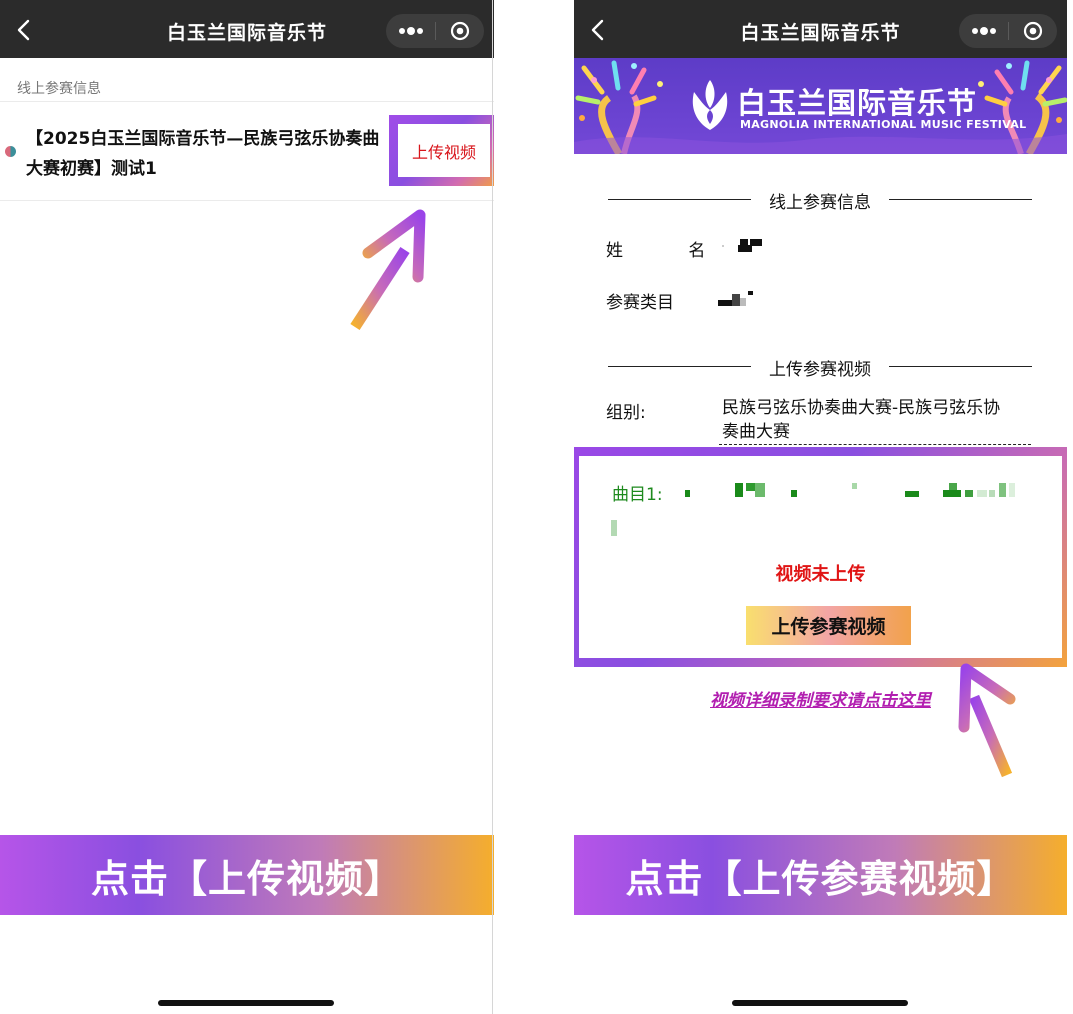 The height and width of the screenshot is (1014, 1073). I want to click on section-label: 线上参赛信息, so click(59, 89).